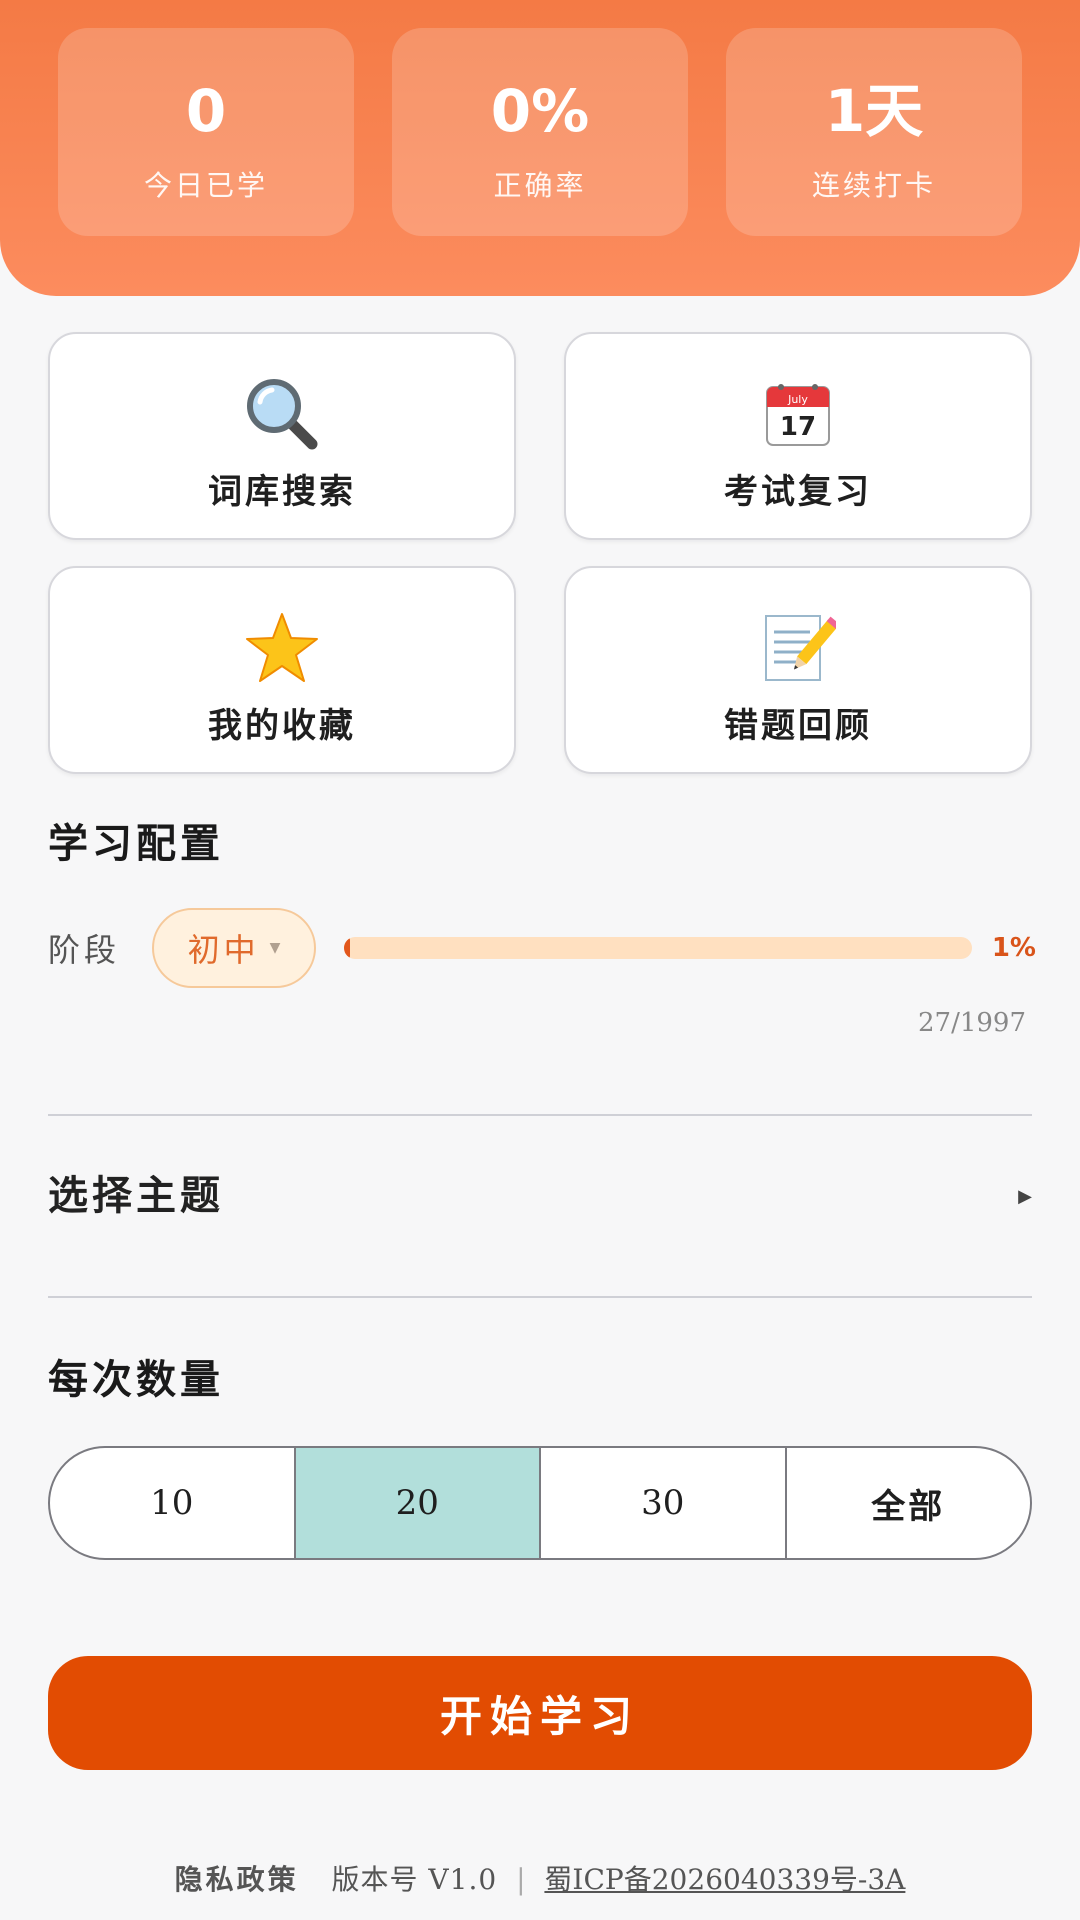 The height and width of the screenshot is (1920, 1080). Describe the element at coordinates (84, 950) in the screenshot. I see `stage-label: 阶段` at that location.